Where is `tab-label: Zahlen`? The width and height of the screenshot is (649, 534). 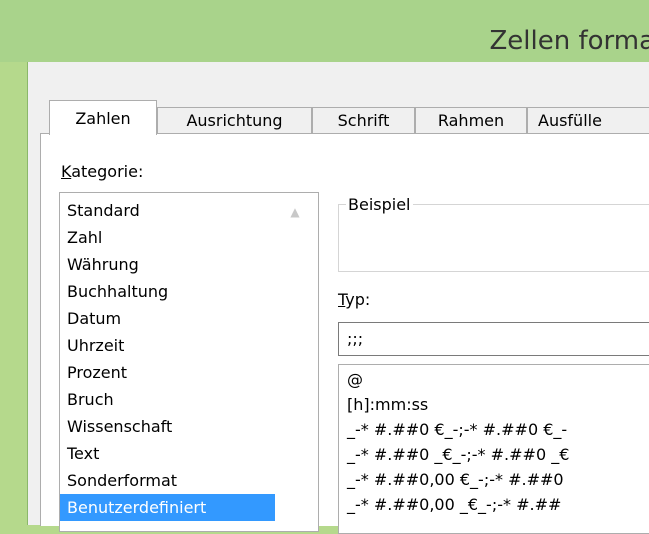 tab-label: Zahlen is located at coordinates (103, 118).